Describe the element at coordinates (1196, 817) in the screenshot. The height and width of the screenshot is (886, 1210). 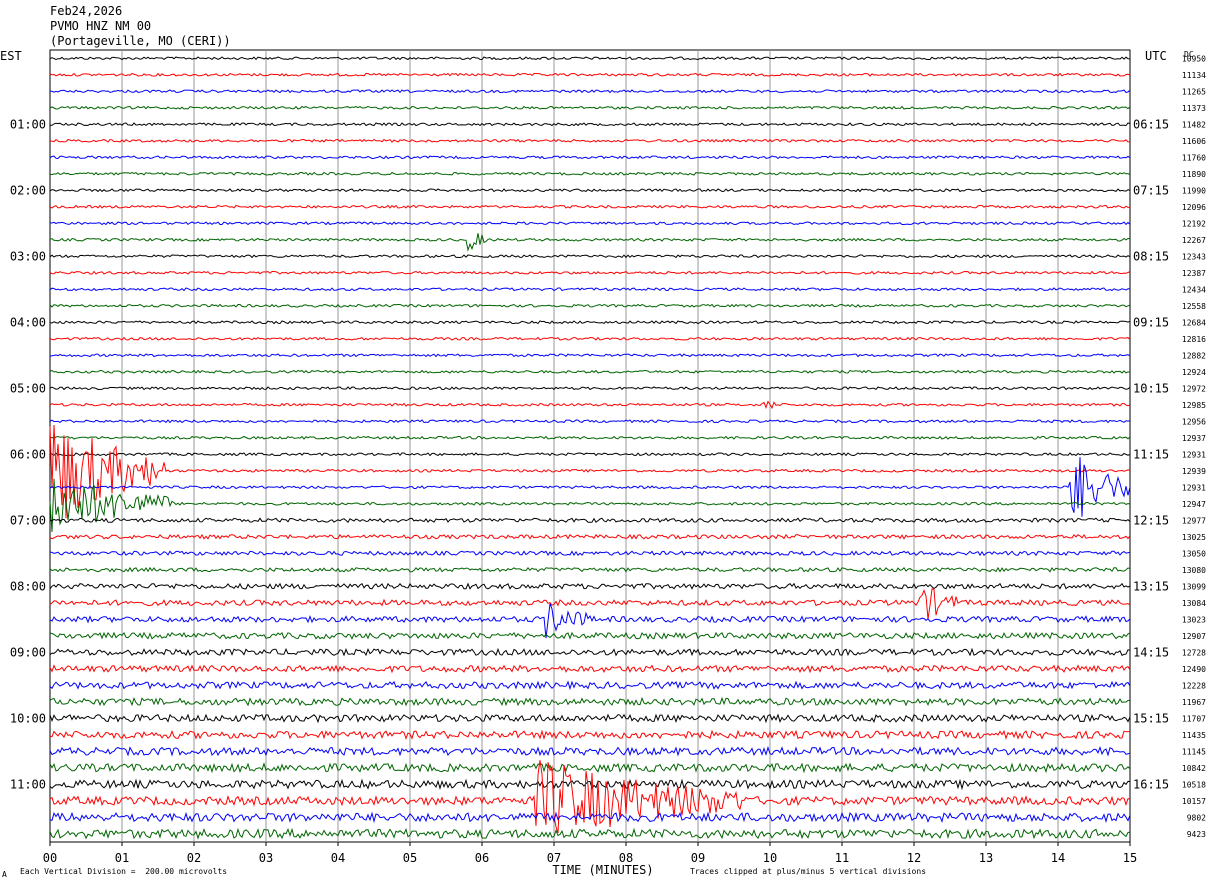
I see `dc-offset-label: 9802` at that location.